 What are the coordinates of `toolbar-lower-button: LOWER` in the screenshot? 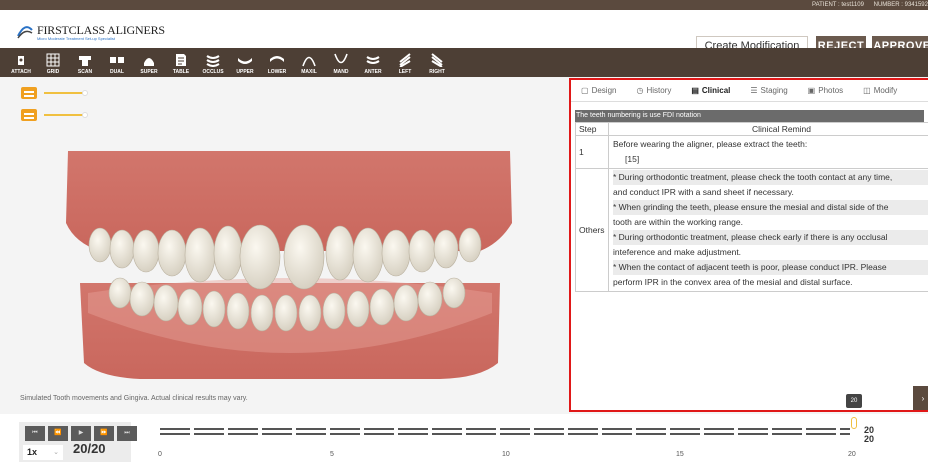 It's located at (277, 62).